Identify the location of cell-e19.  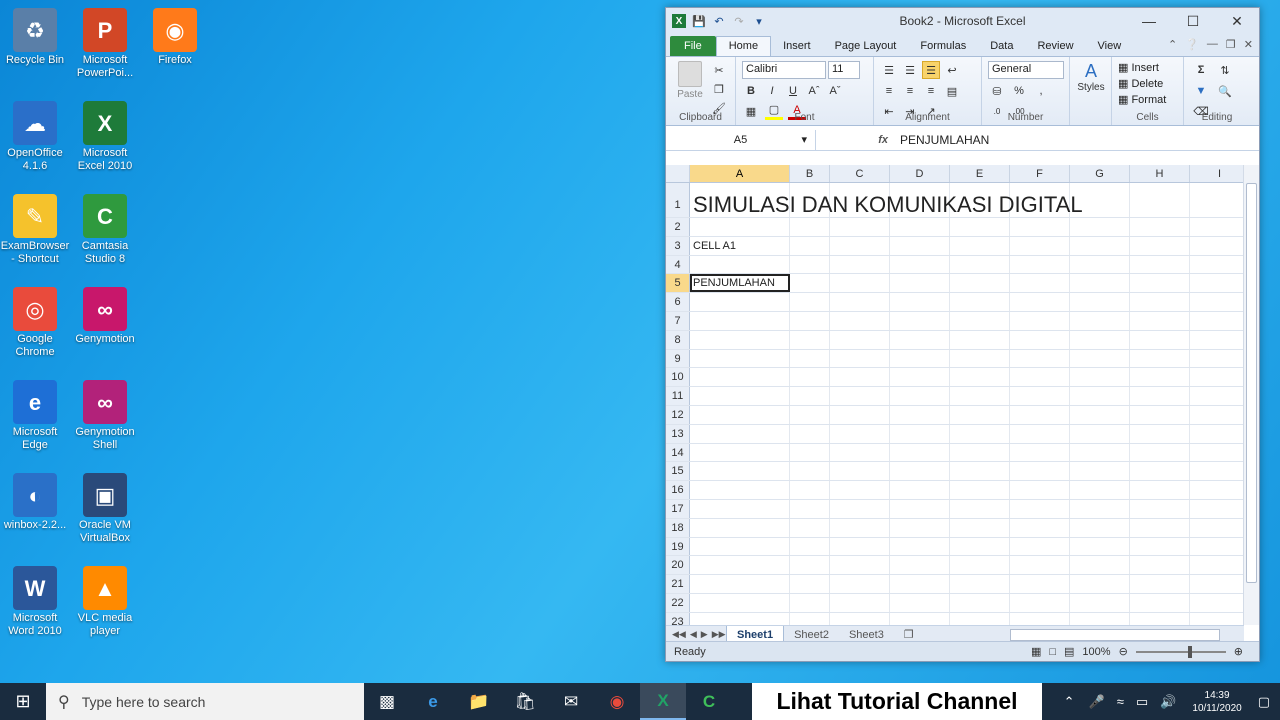
(980, 546).